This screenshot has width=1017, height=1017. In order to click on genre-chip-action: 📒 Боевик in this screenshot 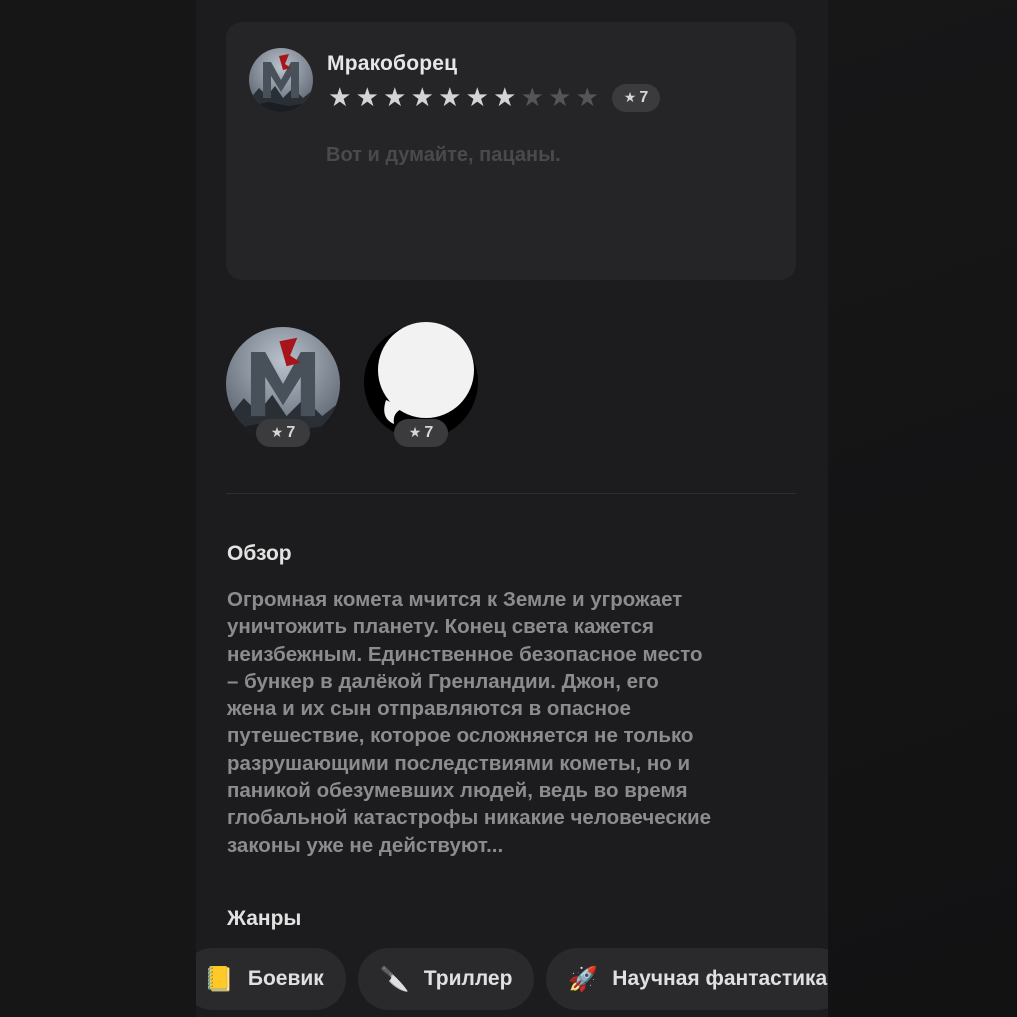, I will do `click(271, 979)`.